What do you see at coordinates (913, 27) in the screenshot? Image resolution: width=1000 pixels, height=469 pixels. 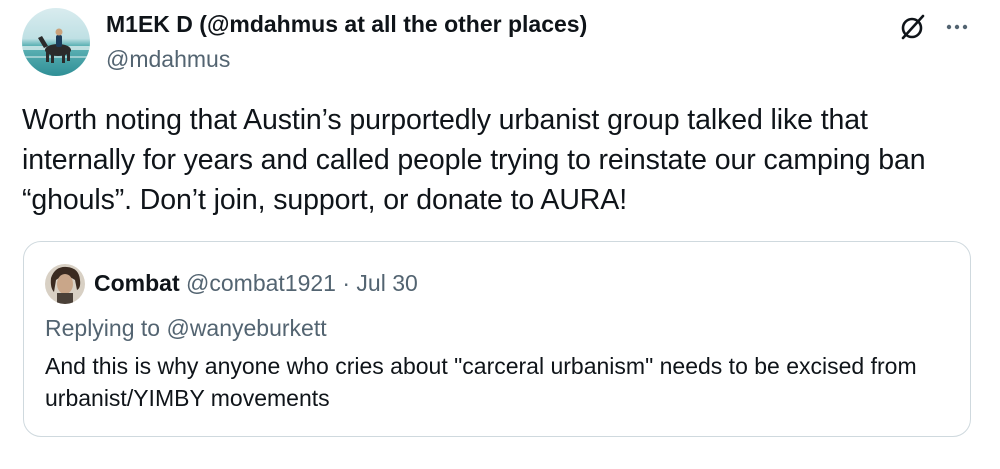 I see `slashed-circle-icon` at bounding box center [913, 27].